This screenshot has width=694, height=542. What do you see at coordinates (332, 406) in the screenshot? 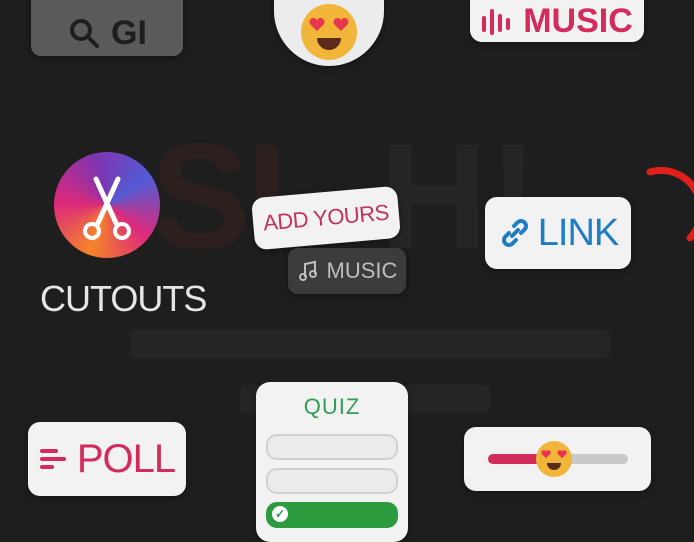
I see `quiz-sticker-label: QUIZ` at bounding box center [332, 406].